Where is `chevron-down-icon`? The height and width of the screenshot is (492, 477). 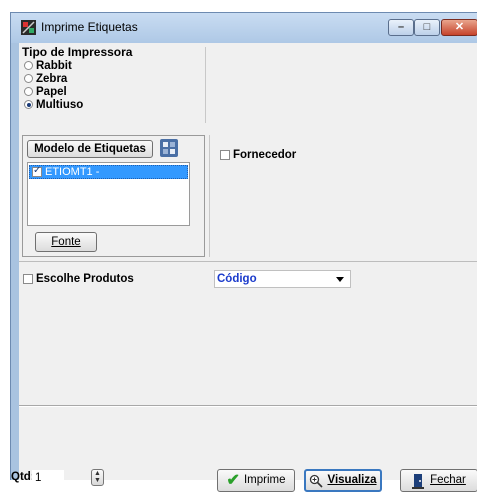
chevron-down-icon is located at coordinates (340, 279).